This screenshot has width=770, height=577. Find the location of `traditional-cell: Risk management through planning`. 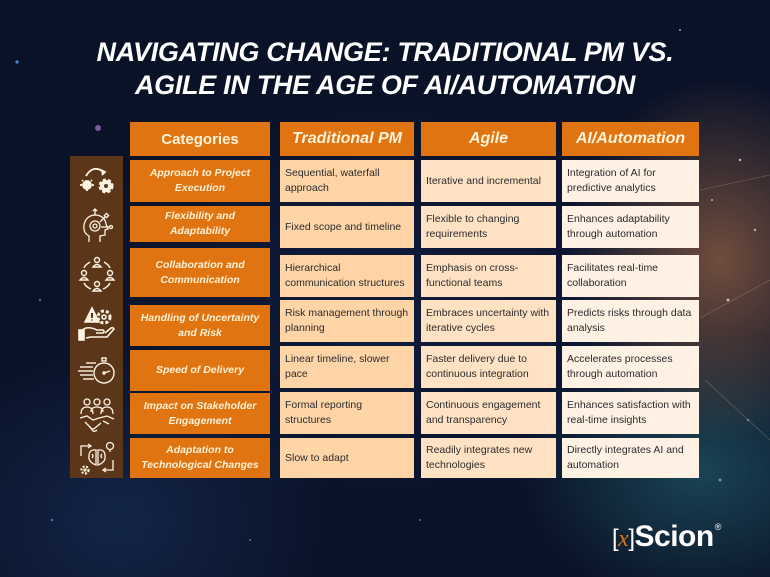

traditional-cell: Risk management through planning is located at coordinates (347, 321).